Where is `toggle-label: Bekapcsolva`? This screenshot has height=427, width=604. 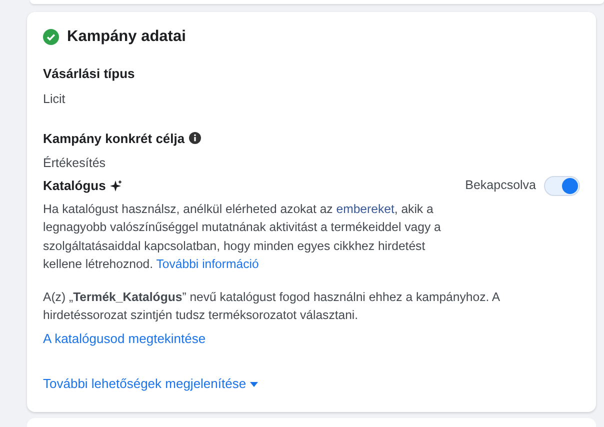 toggle-label: Bekapcsolva is located at coordinates (500, 185).